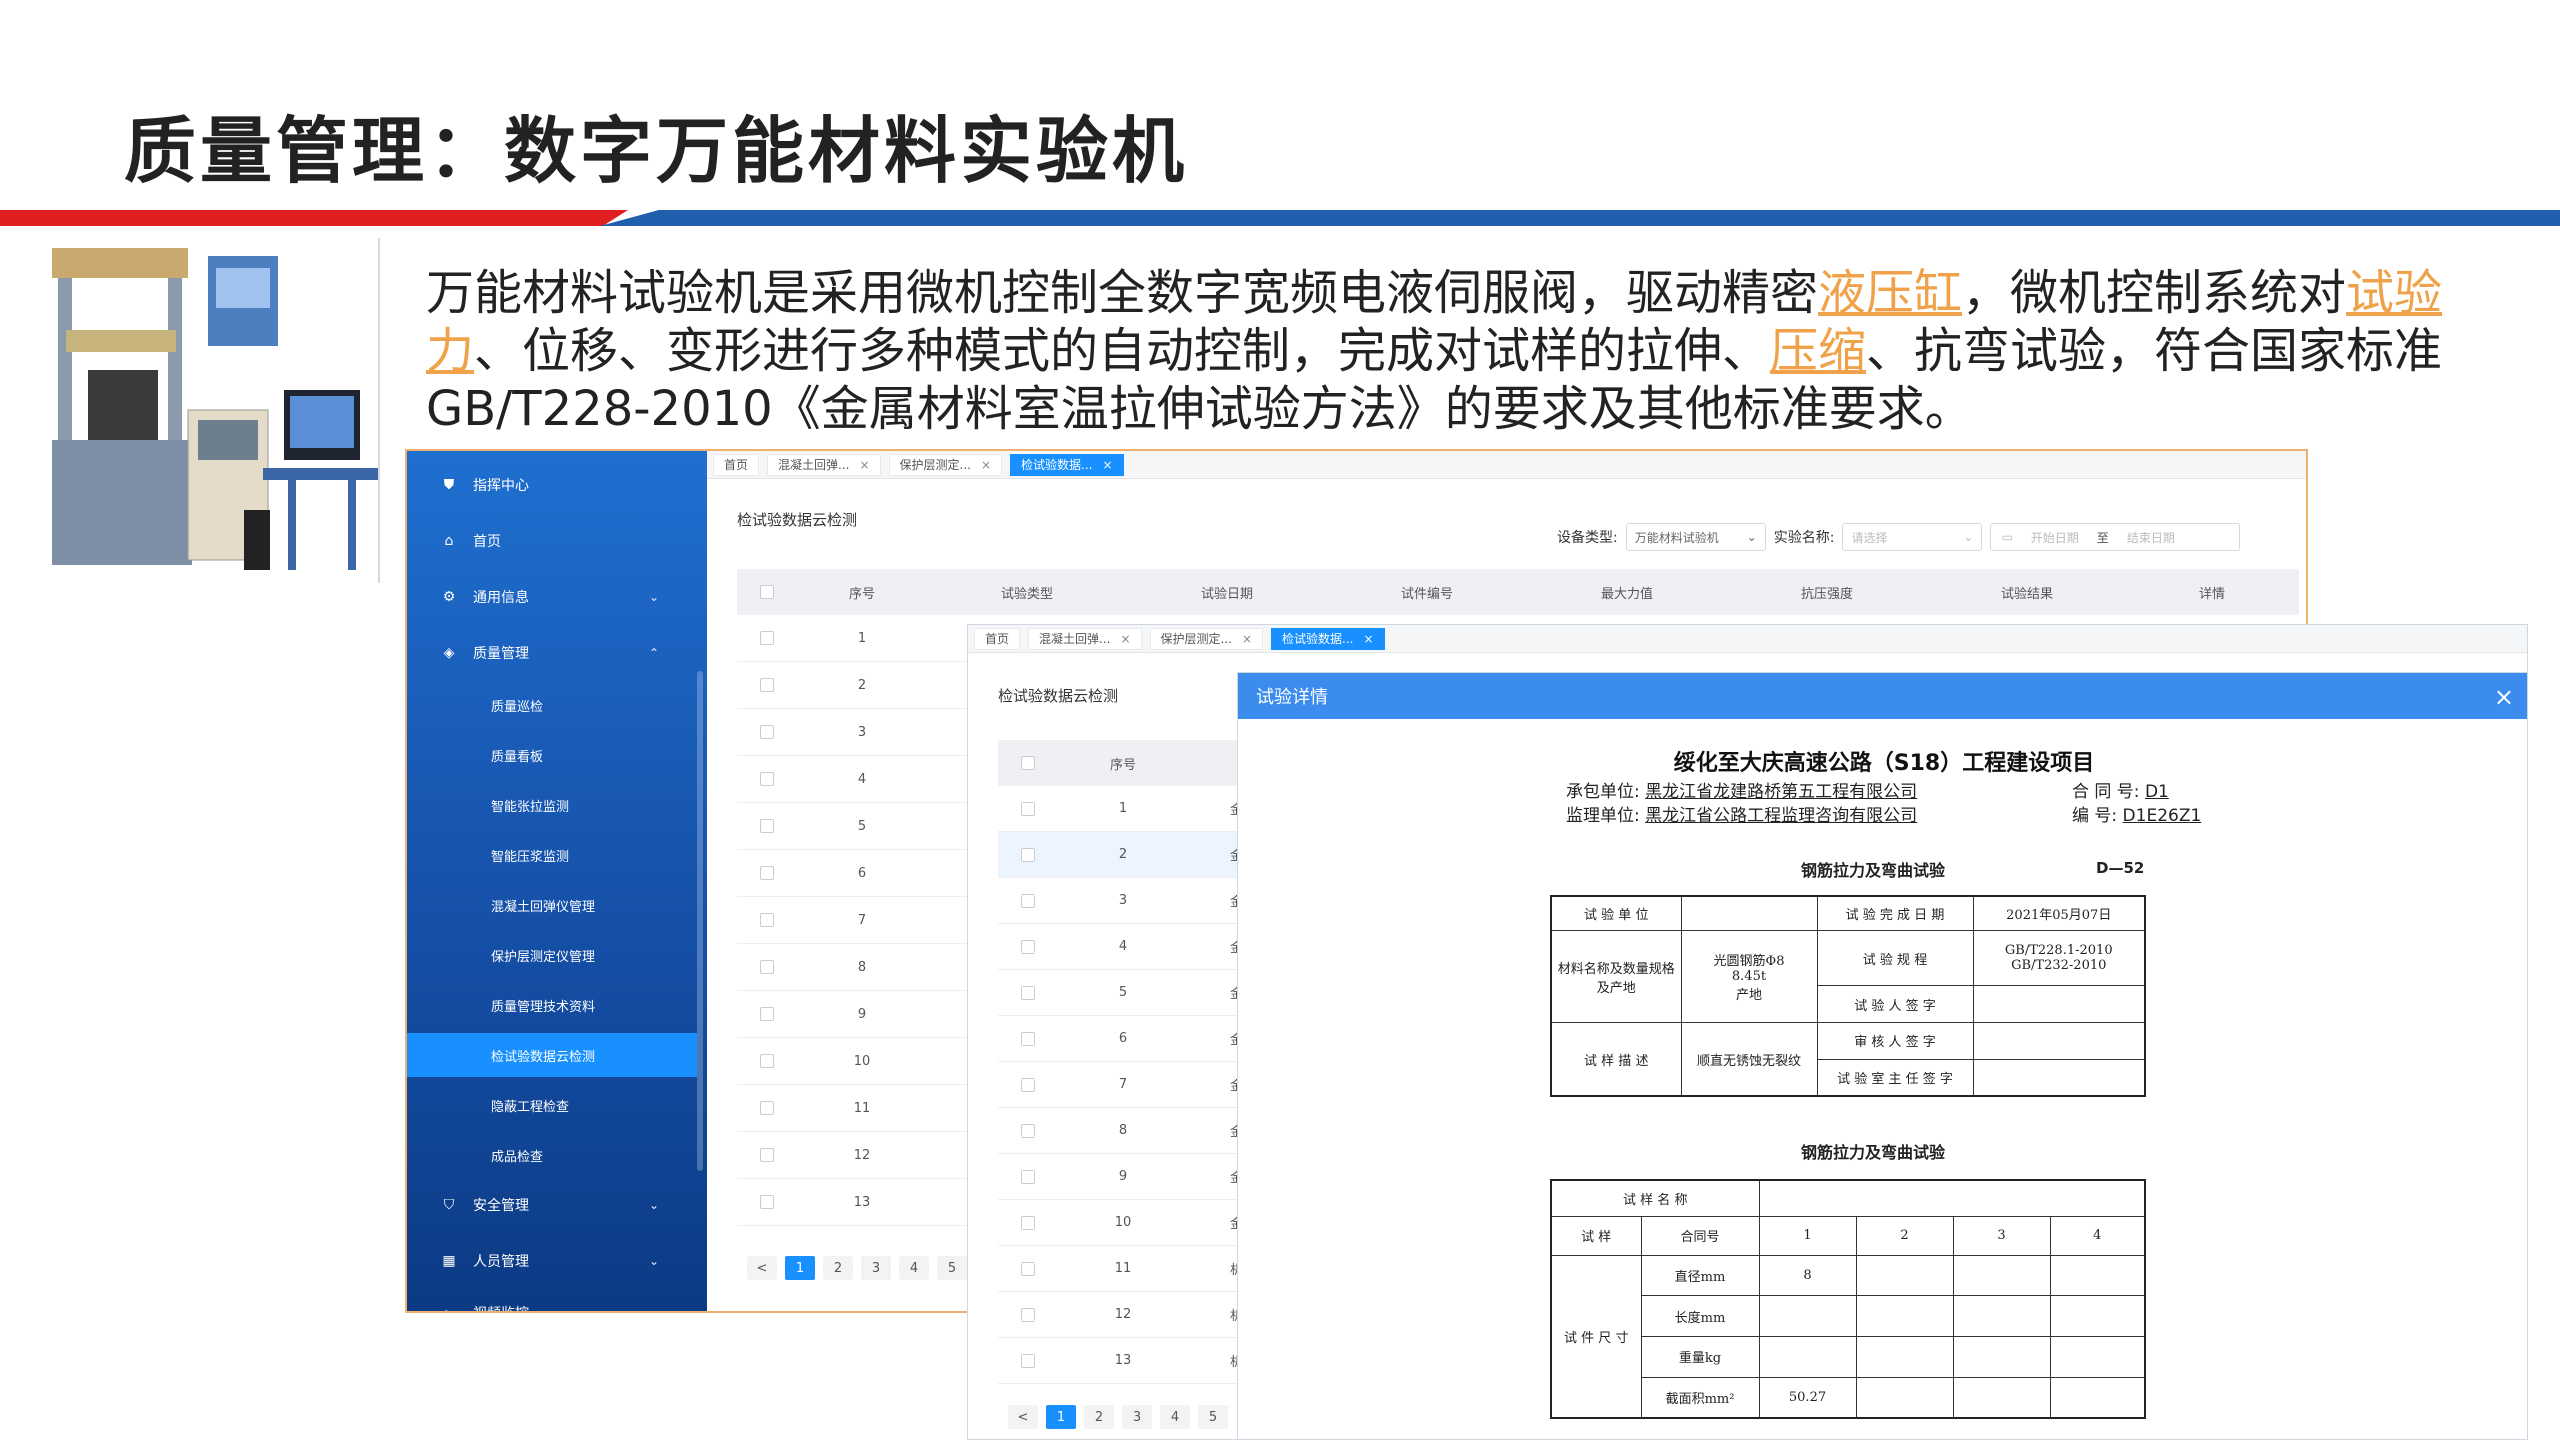 The height and width of the screenshot is (1440, 2560). Describe the element at coordinates (862, 920) in the screenshot. I see `row-no: 7` at that location.